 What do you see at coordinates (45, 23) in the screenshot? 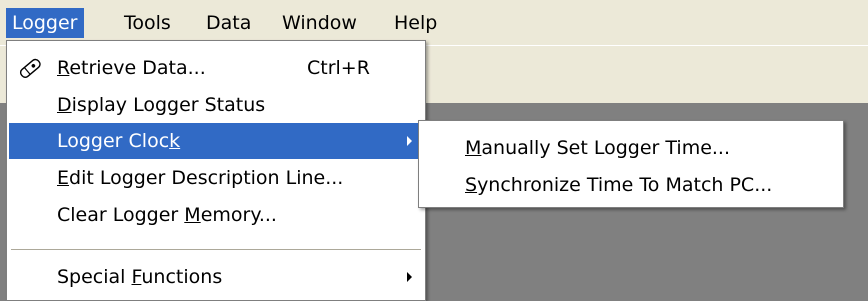
I see `menu-logger: Logger` at bounding box center [45, 23].